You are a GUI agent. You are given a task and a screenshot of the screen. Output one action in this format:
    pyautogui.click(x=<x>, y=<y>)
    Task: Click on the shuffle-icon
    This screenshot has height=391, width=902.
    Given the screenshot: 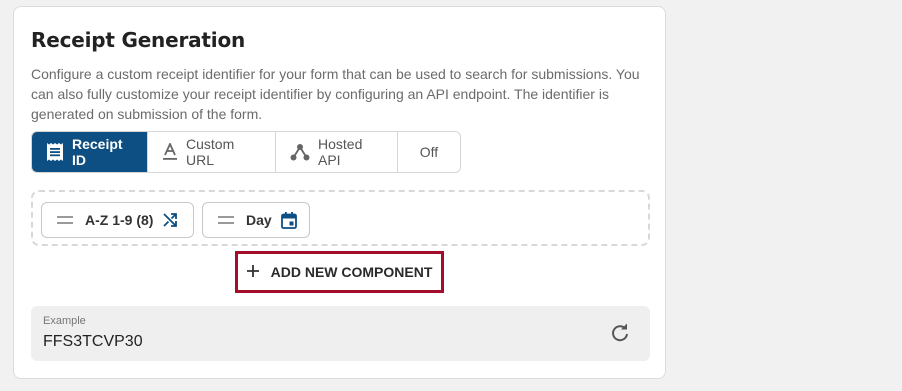 What is the action you would take?
    pyautogui.click(x=170, y=220)
    